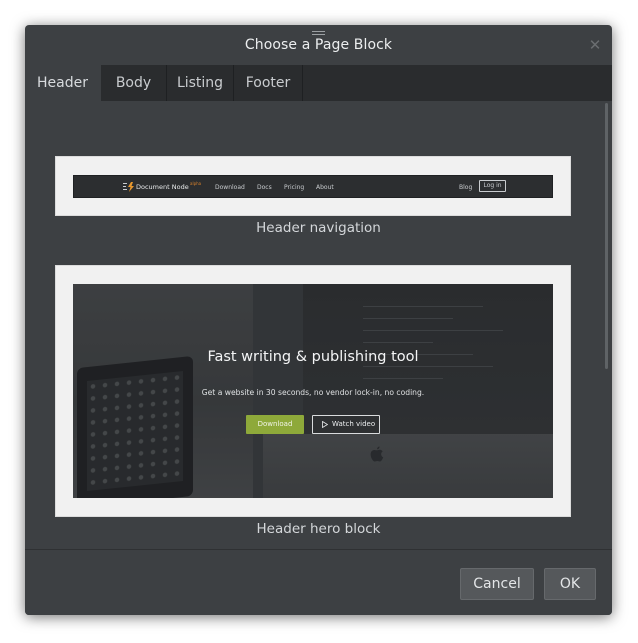 This screenshot has height=643, width=638. Describe the element at coordinates (313, 357) in the screenshot. I see `preview-hero-title: Fast writing & publishing tool` at that location.